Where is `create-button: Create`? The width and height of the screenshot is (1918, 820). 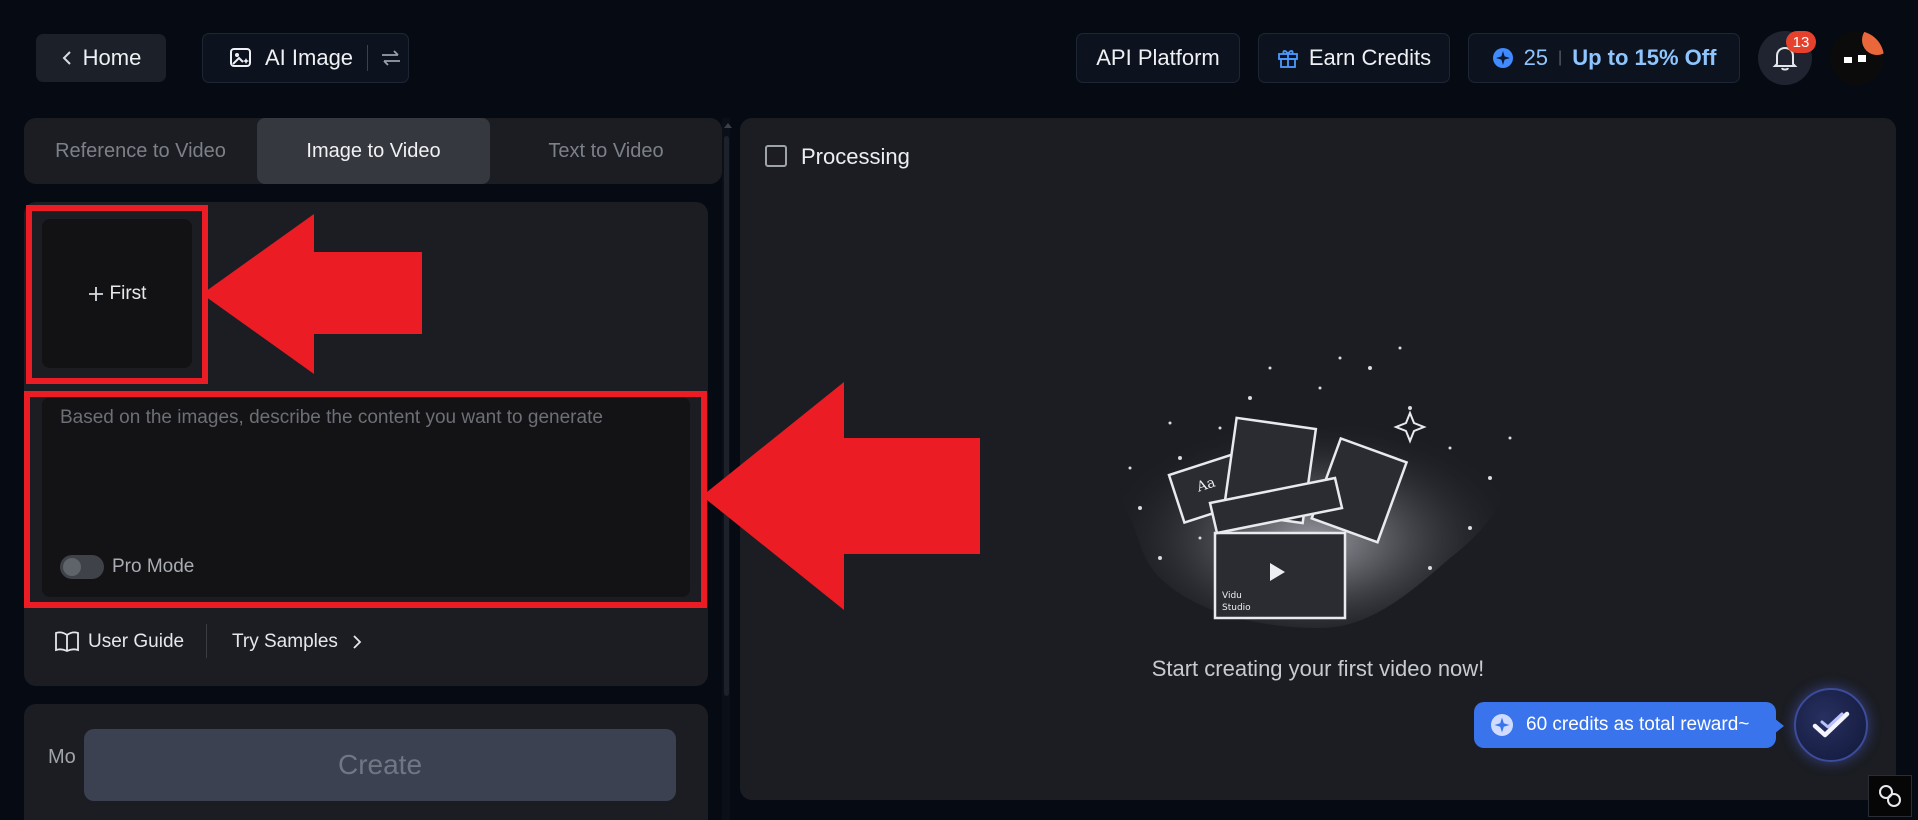 create-button: Create is located at coordinates (380, 765).